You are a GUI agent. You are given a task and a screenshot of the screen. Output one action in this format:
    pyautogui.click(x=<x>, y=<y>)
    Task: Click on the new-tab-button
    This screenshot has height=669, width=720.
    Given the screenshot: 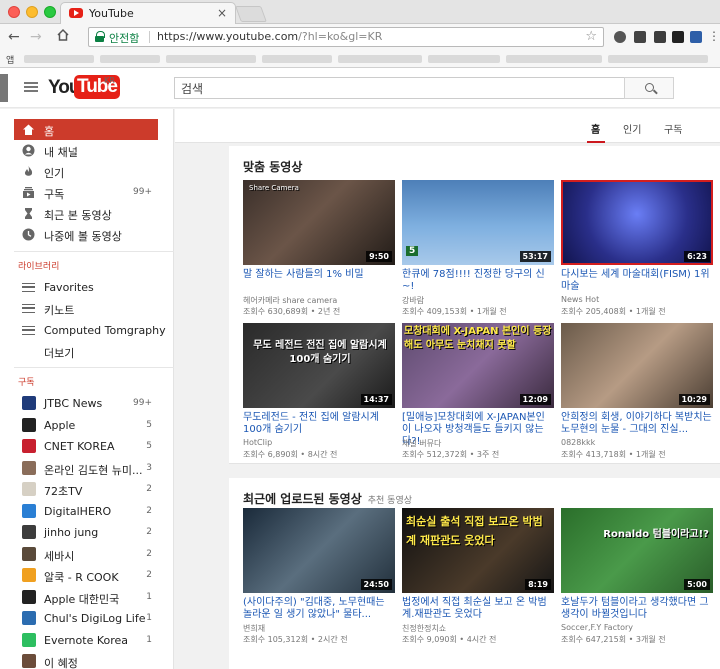 What is the action you would take?
    pyautogui.click(x=251, y=14)
    